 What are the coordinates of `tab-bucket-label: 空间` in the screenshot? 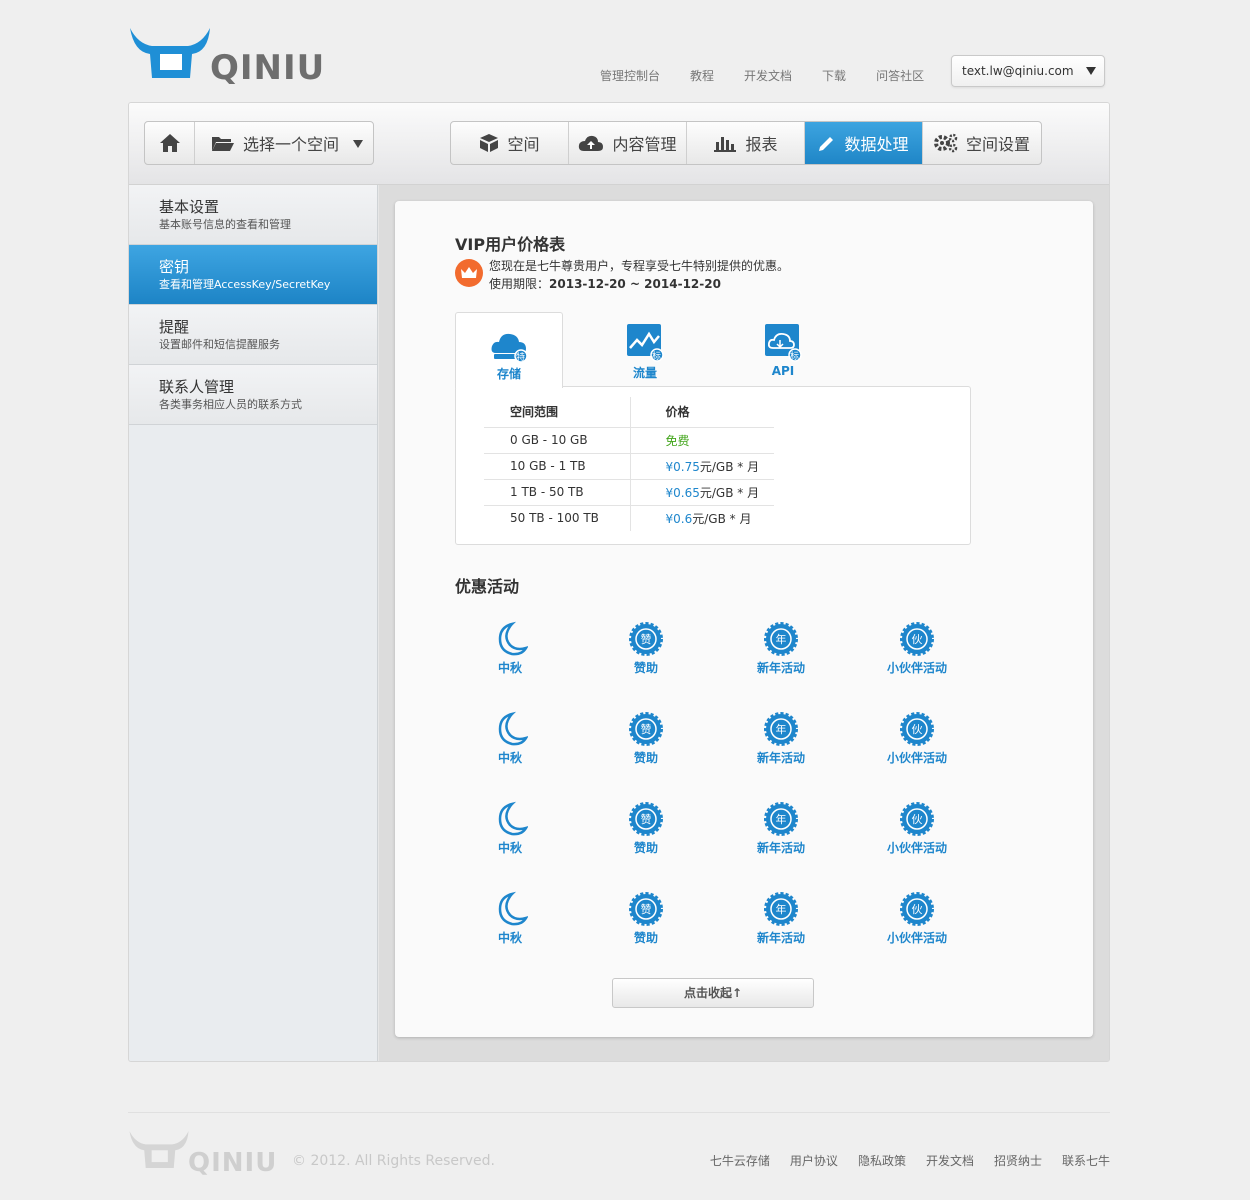 It's located at (523, 144).